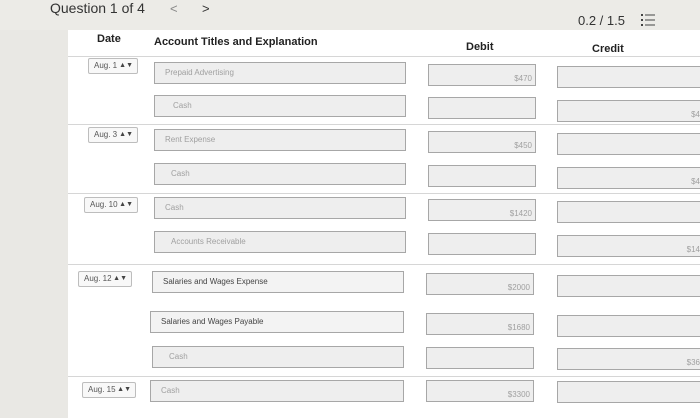 Image resolution: width=700 pixels, height=418 pixels. Describe the element at coordinates (628, 359) in the screenshot. I see `credit-field: $36` at that location.